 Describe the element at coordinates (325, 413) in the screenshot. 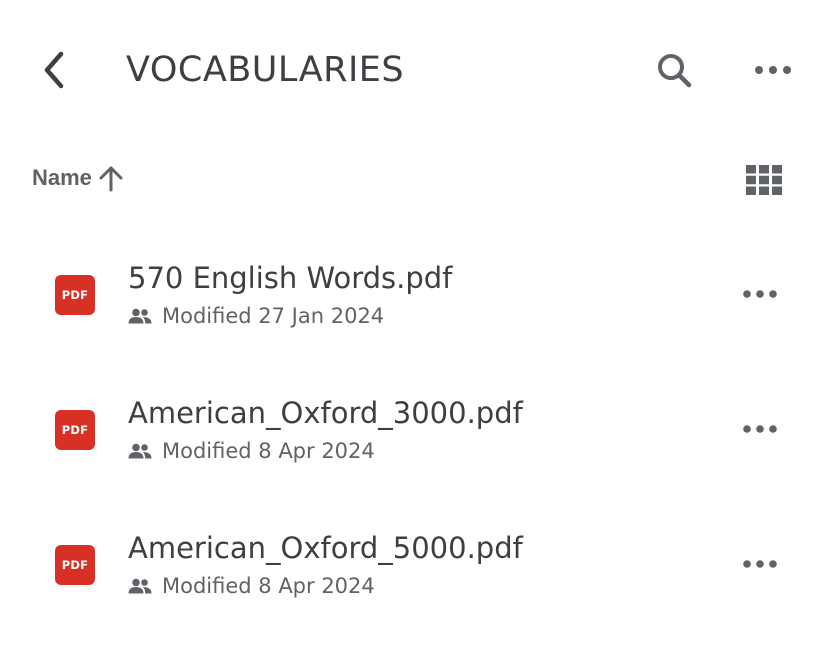

I see `file-name: American_Oxford_3000.pdf` at that location.